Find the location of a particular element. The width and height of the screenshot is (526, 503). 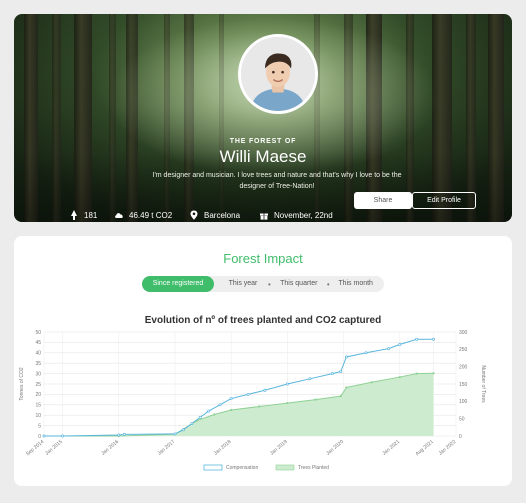

avatar-image is located at coordinates (278, 74).